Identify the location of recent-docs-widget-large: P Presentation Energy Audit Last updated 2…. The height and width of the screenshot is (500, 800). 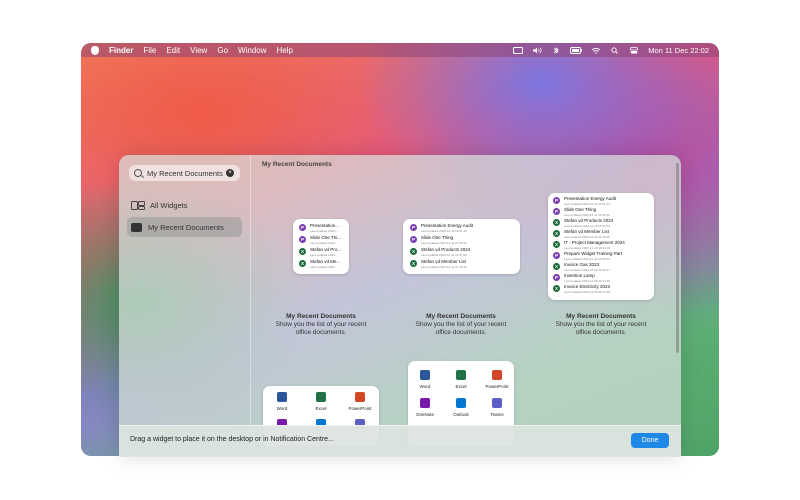
(601, 246).